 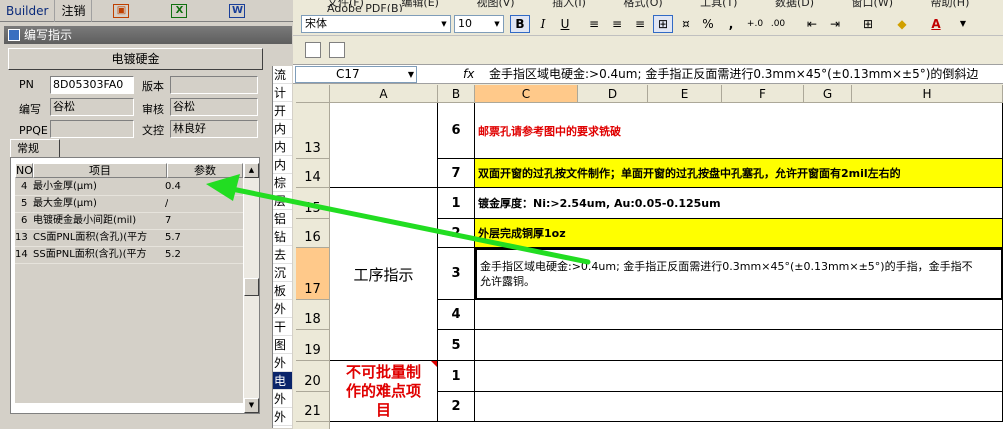 What do you see at coordinates (384, 274) in the screenshot?
I see `process-instruction-cell: 工序指示` at bounding box center [384, 274].